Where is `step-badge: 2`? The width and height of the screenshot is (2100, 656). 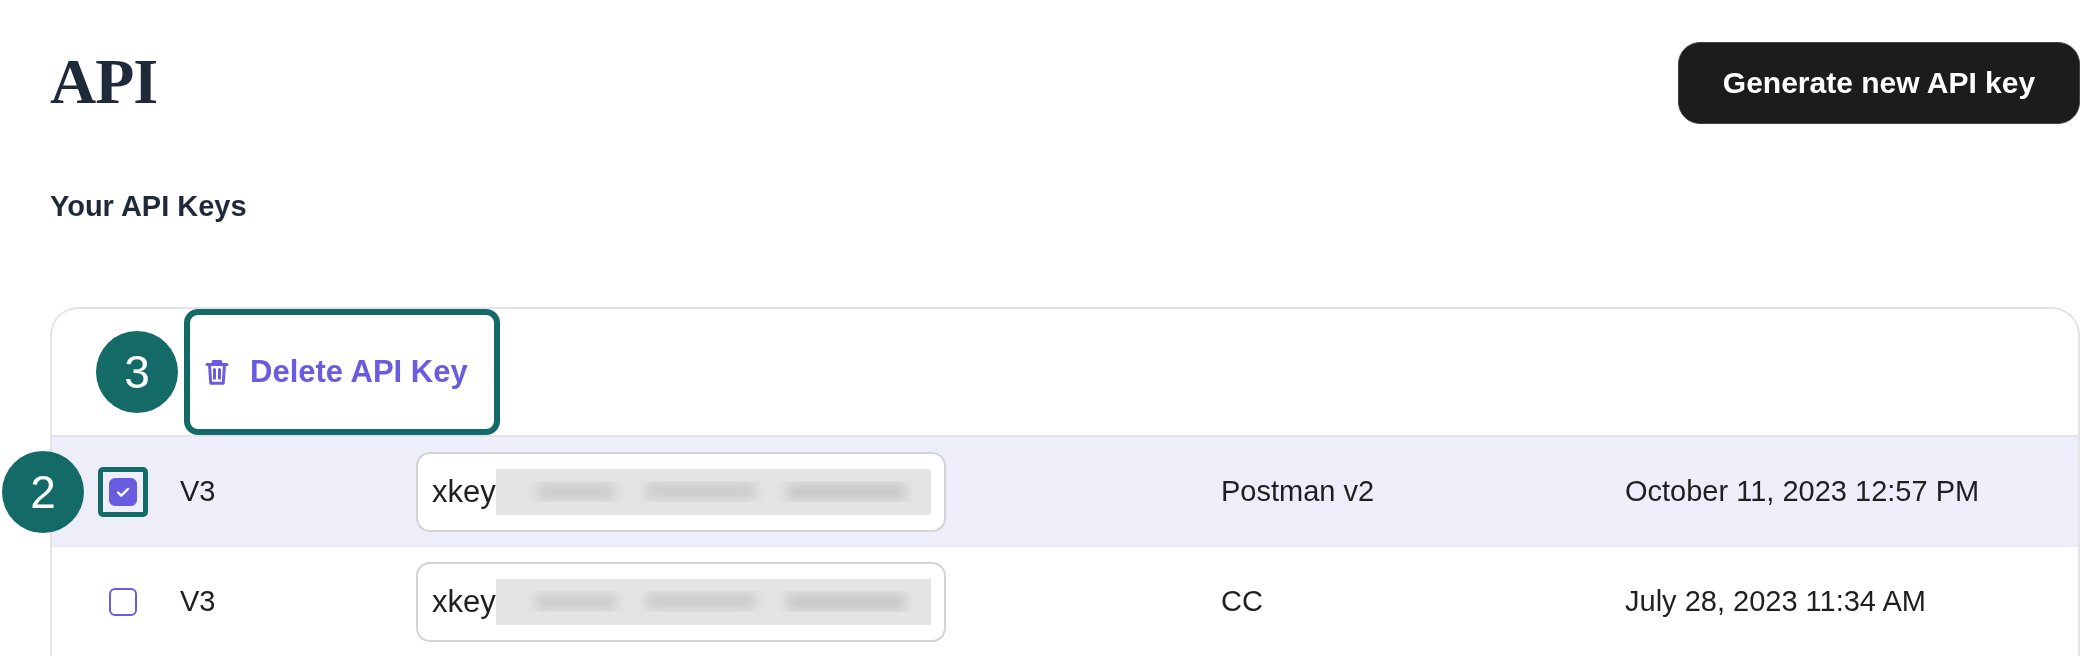
step-badge: 2 is located at coordinates (43, 492).